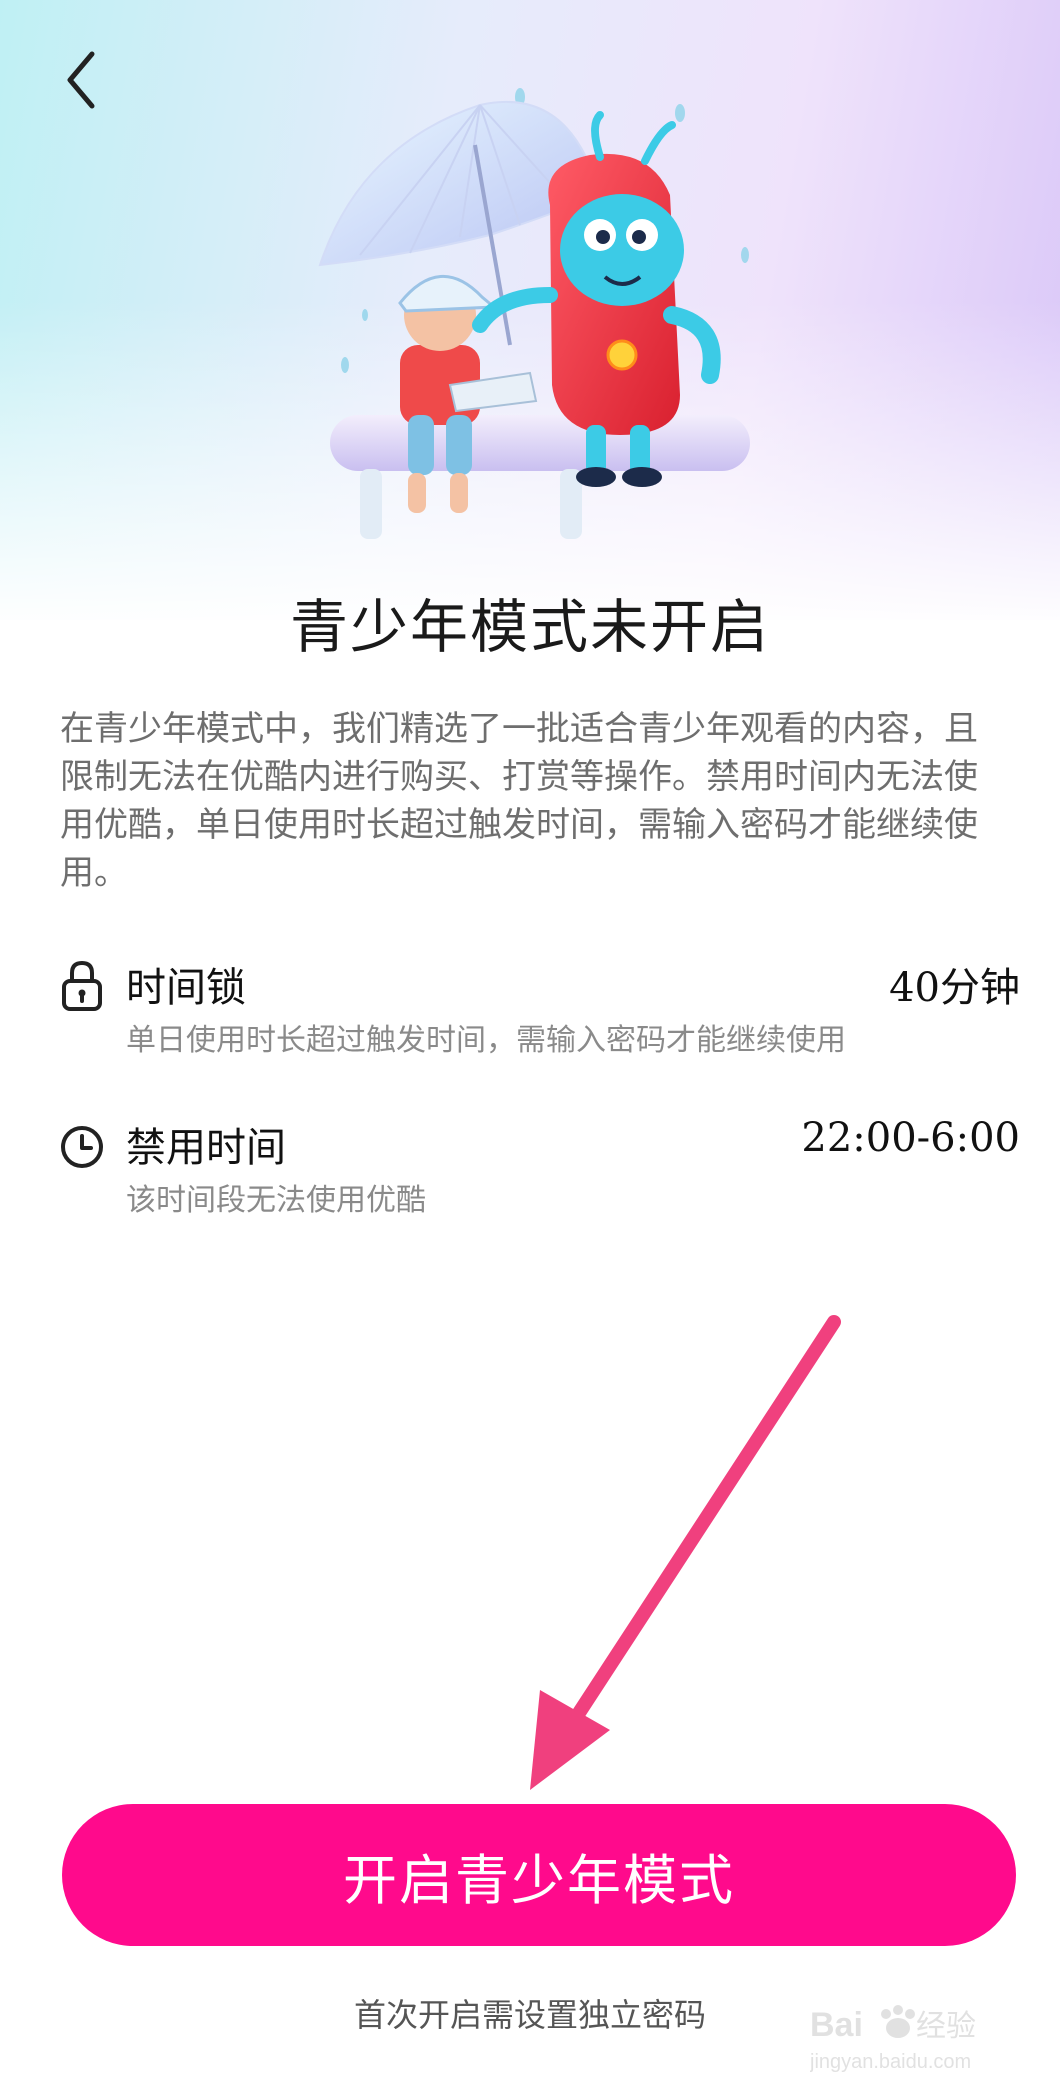 Image resolution: width=1060 pixels, height=2098 pixels. I want to click on setting-value: 22:00-6:00, so click(910, 1138).